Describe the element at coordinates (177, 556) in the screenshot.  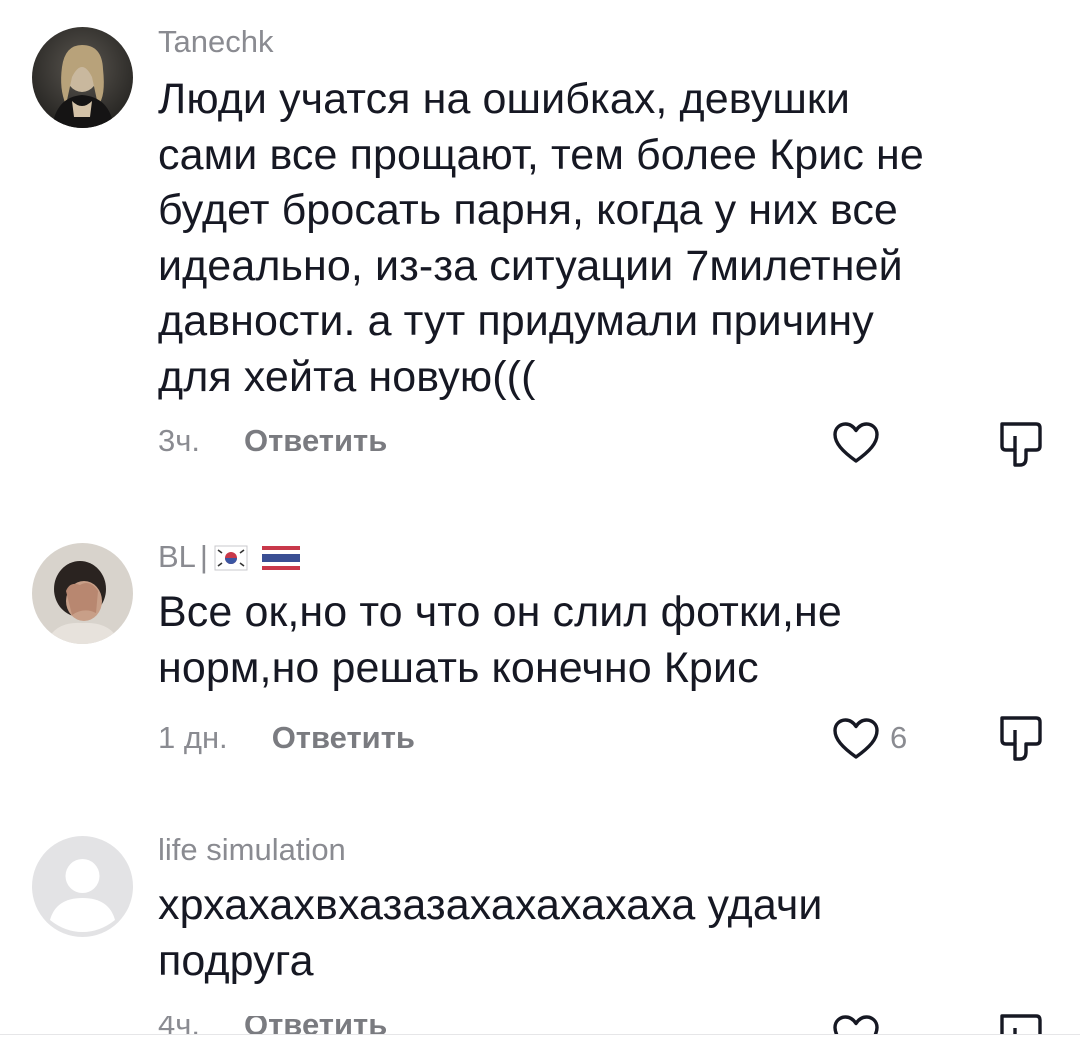
I see `username-text: BL` at that location.